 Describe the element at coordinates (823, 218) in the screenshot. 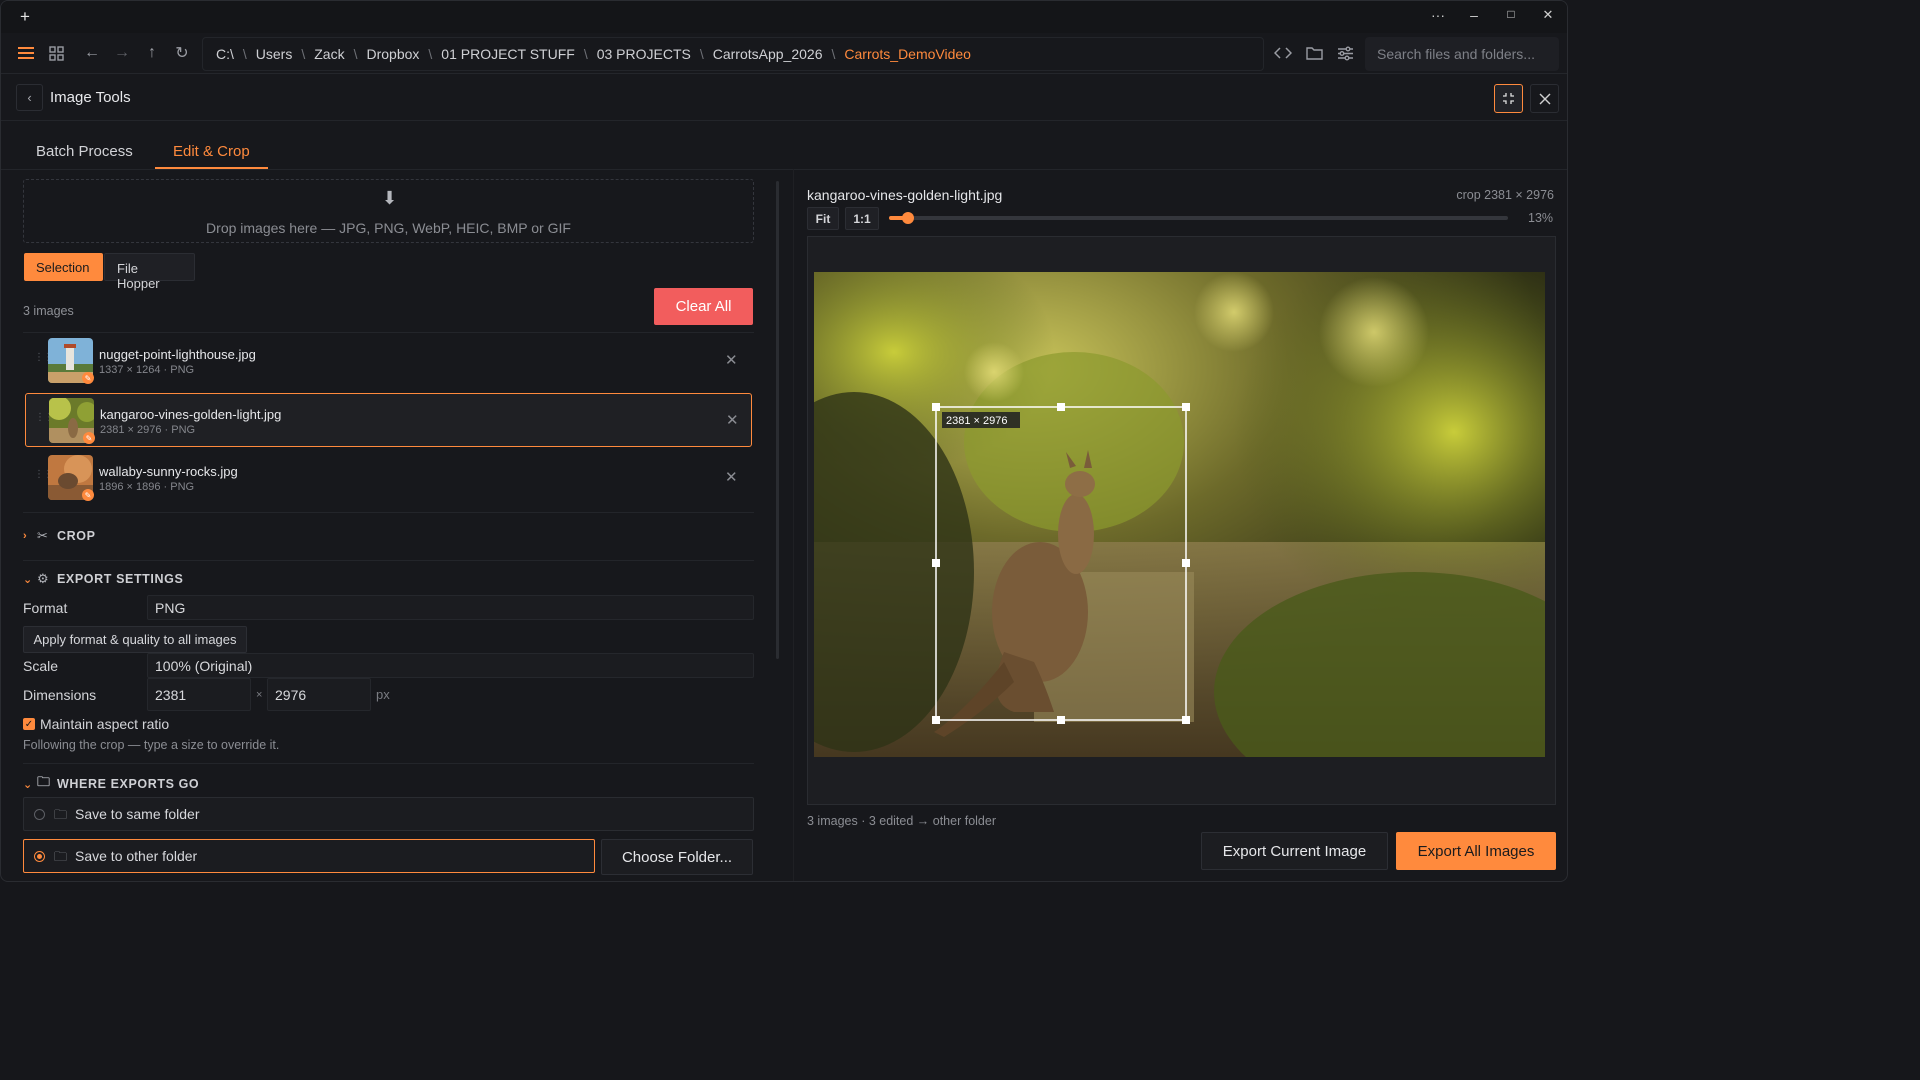

I see `zoom-fit-button: Fit` at that location.